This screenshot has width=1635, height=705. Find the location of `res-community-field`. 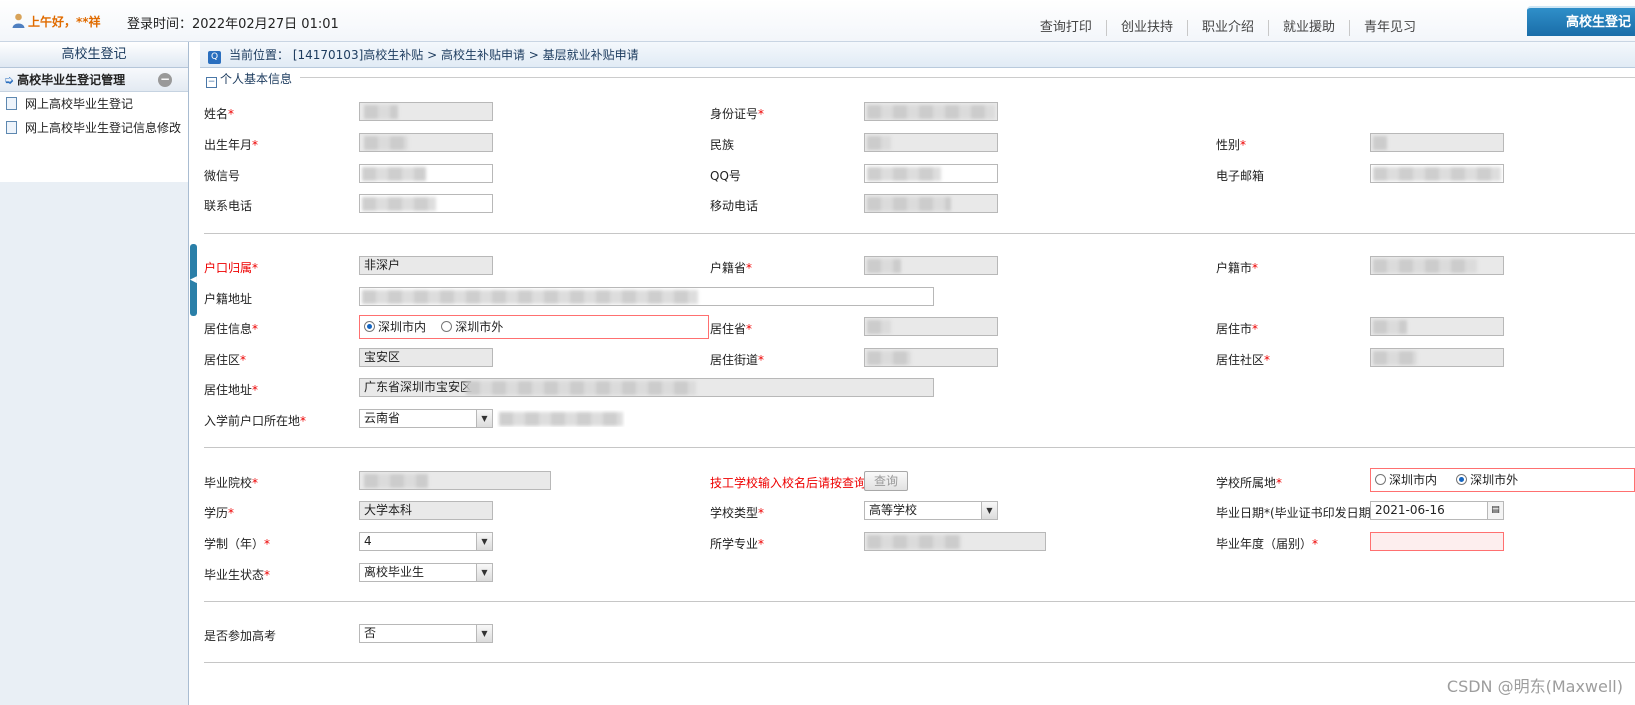

res-community-field is located at coordinates (1437, 357).